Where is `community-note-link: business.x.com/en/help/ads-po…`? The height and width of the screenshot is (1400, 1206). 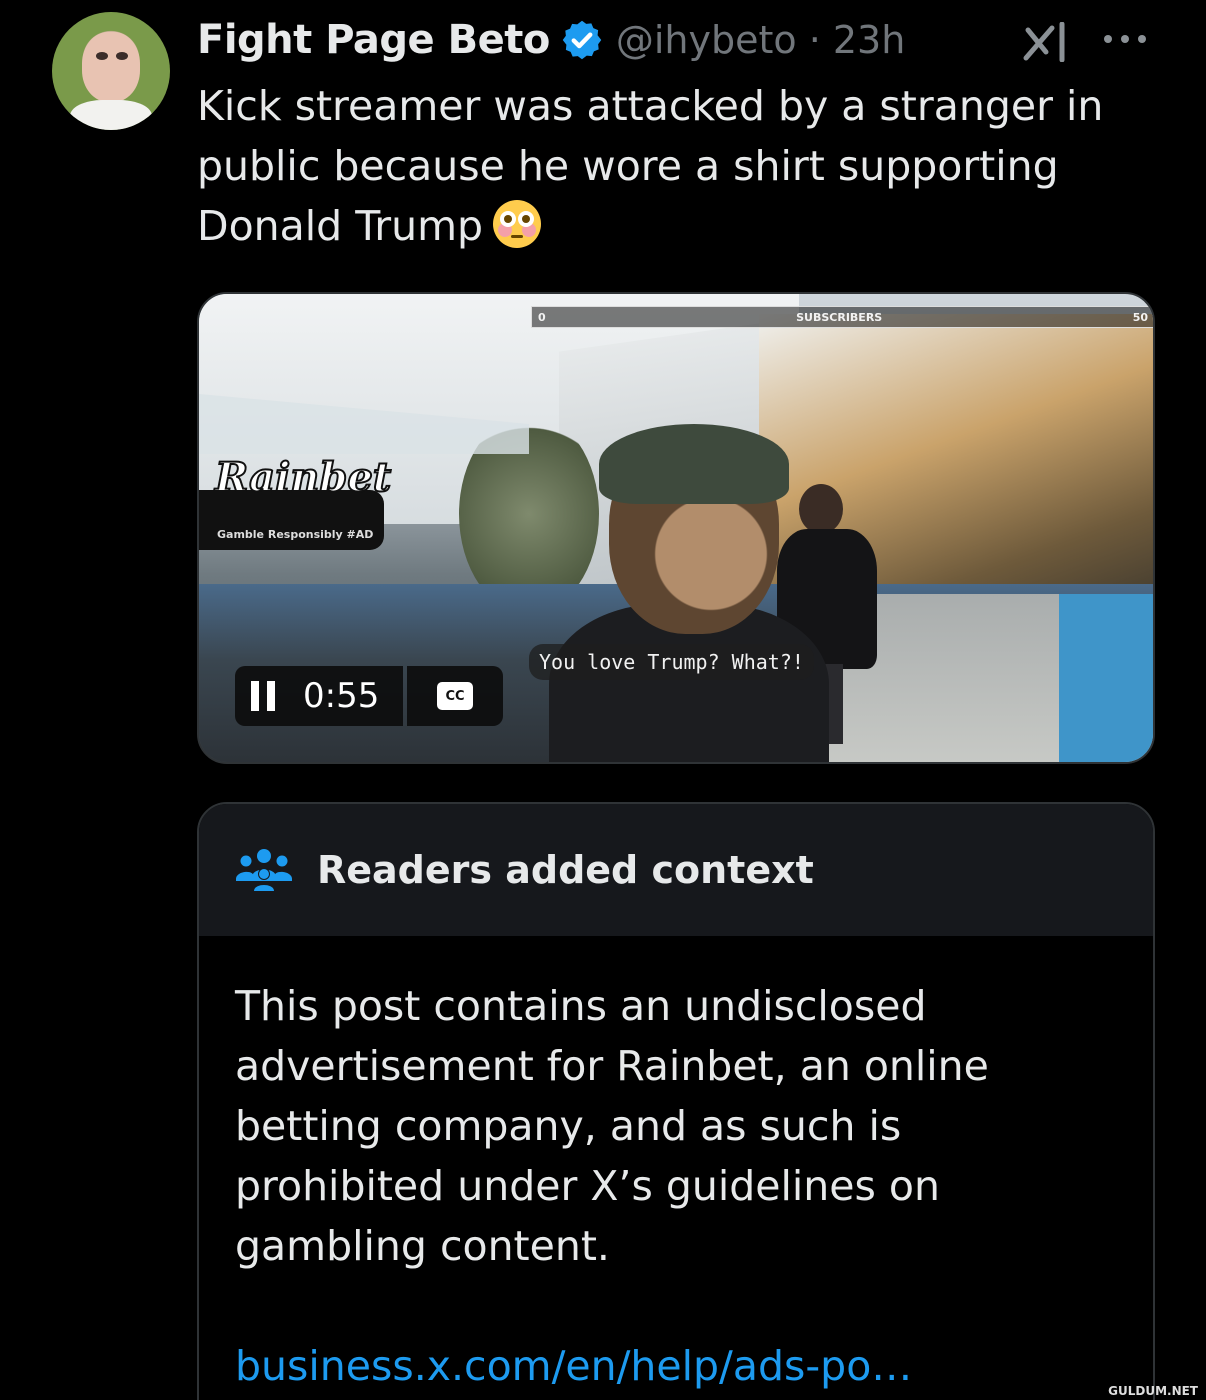
community-note-link: business.x.com/en/help/ads-po… is located at coordinates (676, 1366).